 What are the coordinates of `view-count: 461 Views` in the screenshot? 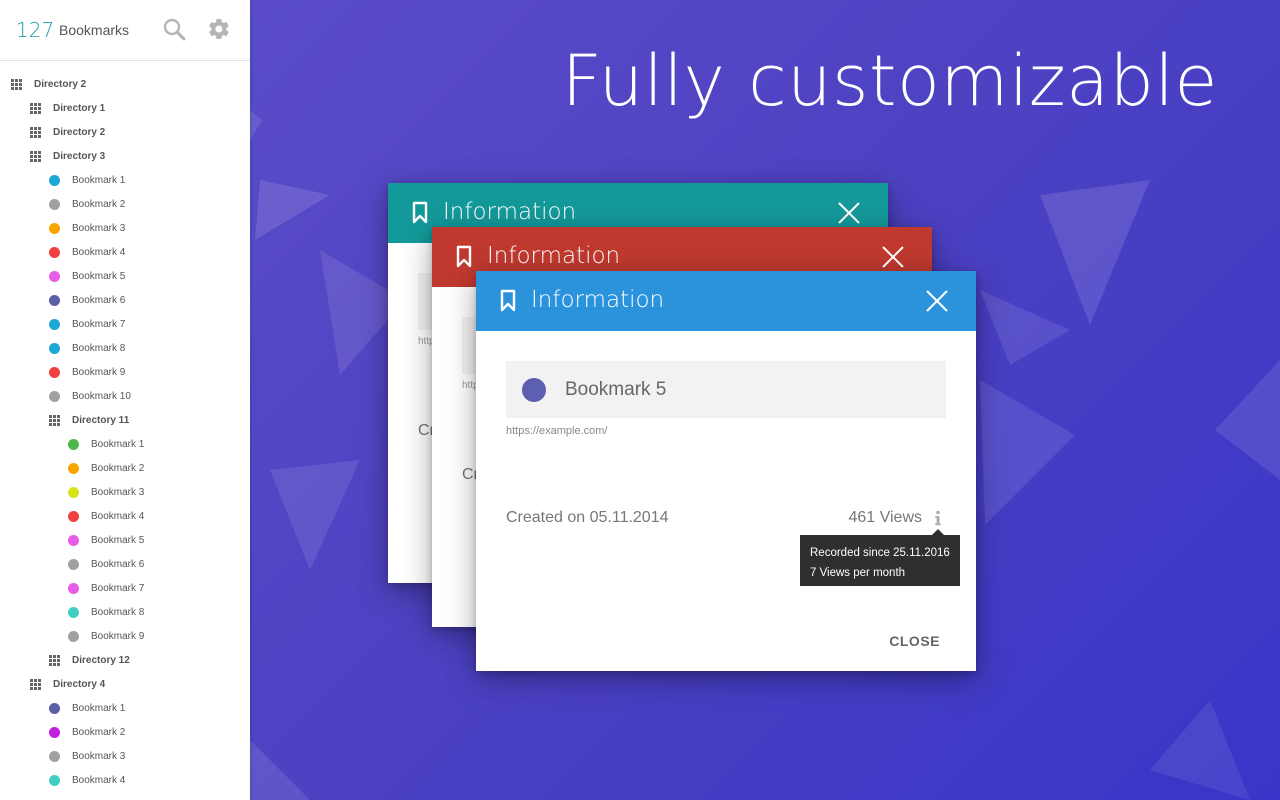 It's located at (885, 517).